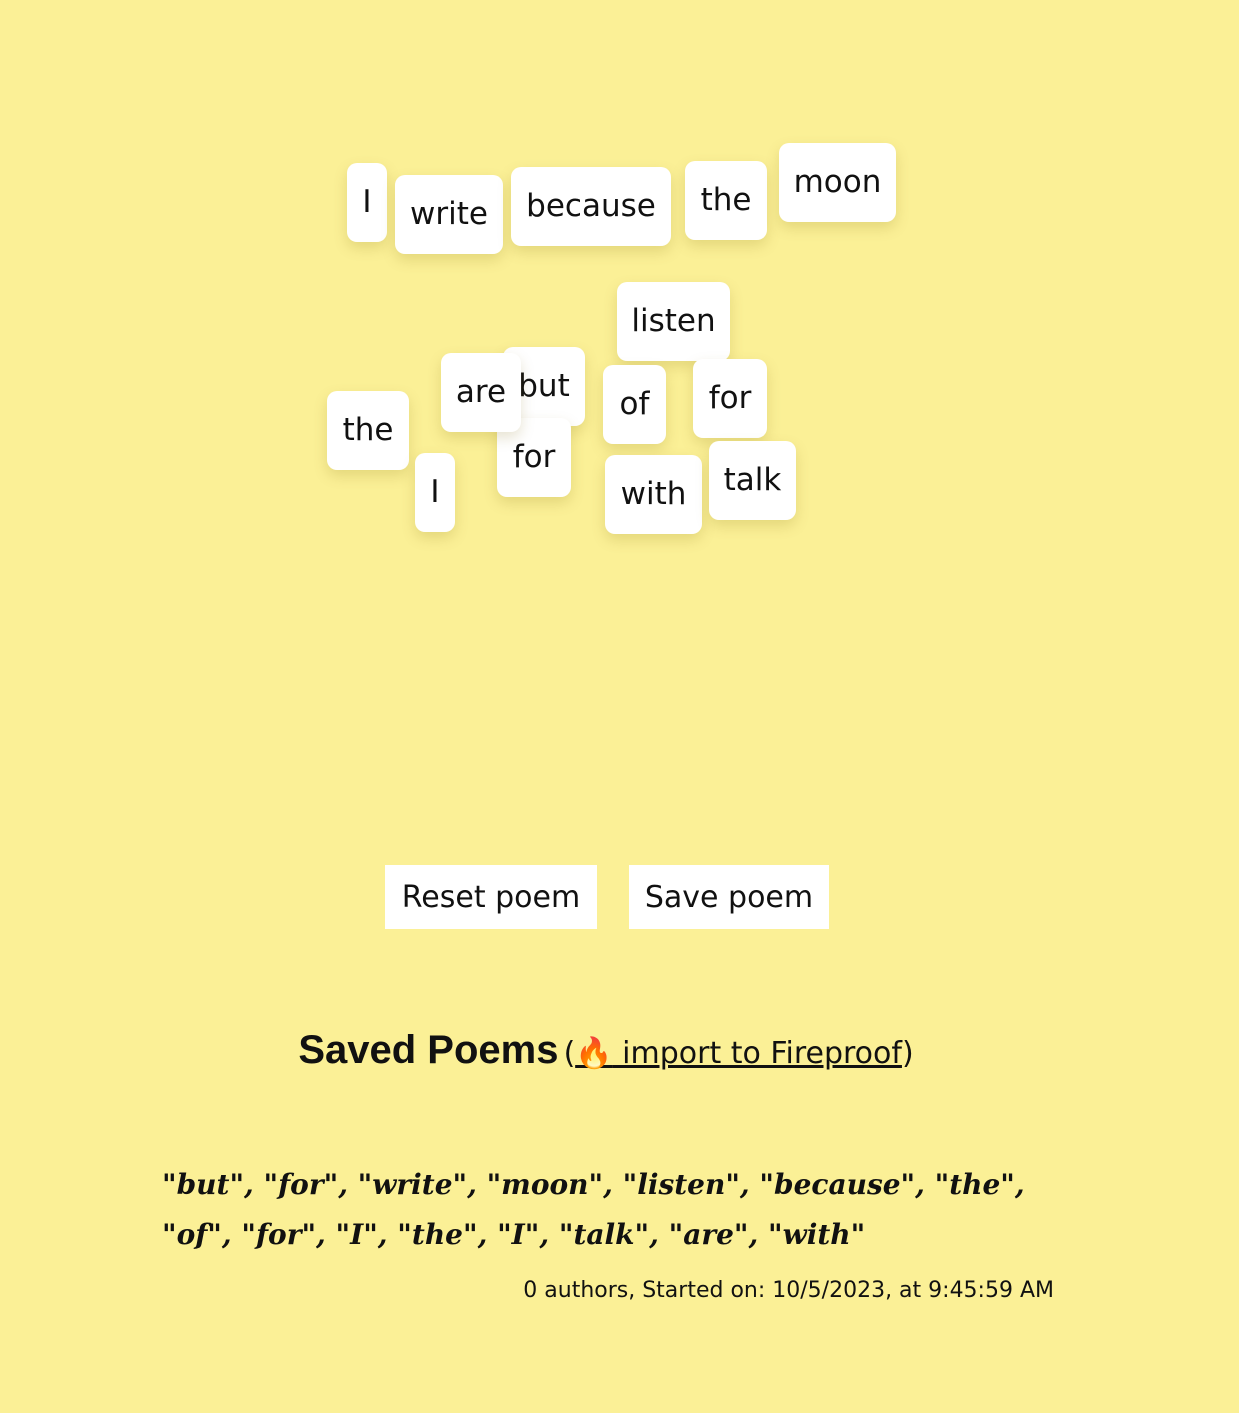 The width and height of the screenshot is (1239, 1413). I want to click on word-tile: moon, so click(837, 182).